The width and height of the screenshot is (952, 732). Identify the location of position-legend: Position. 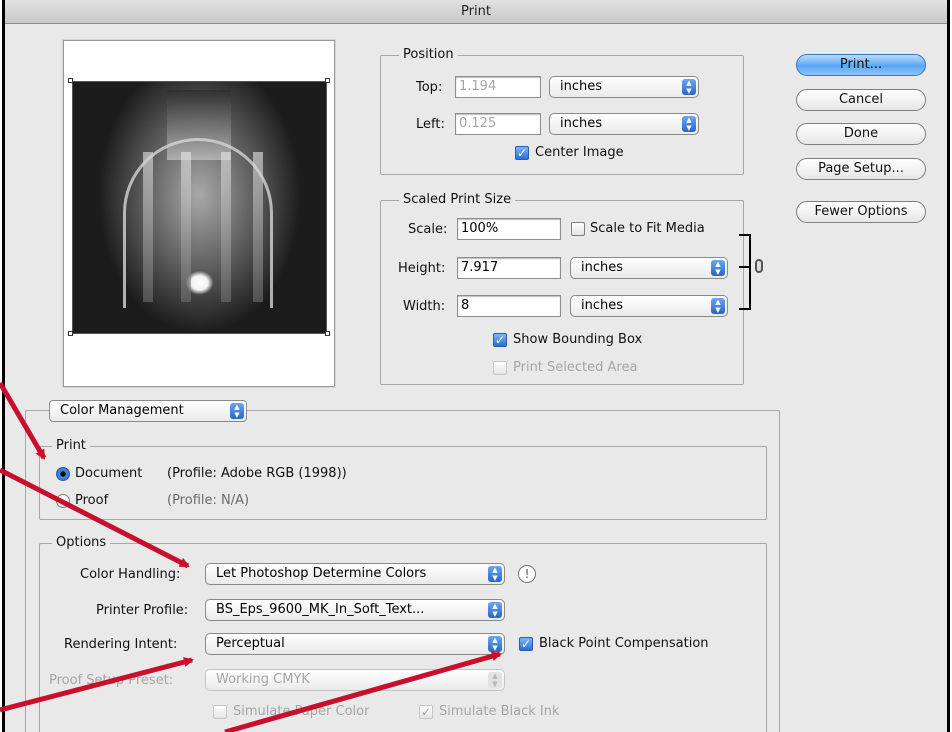
(428, 54).